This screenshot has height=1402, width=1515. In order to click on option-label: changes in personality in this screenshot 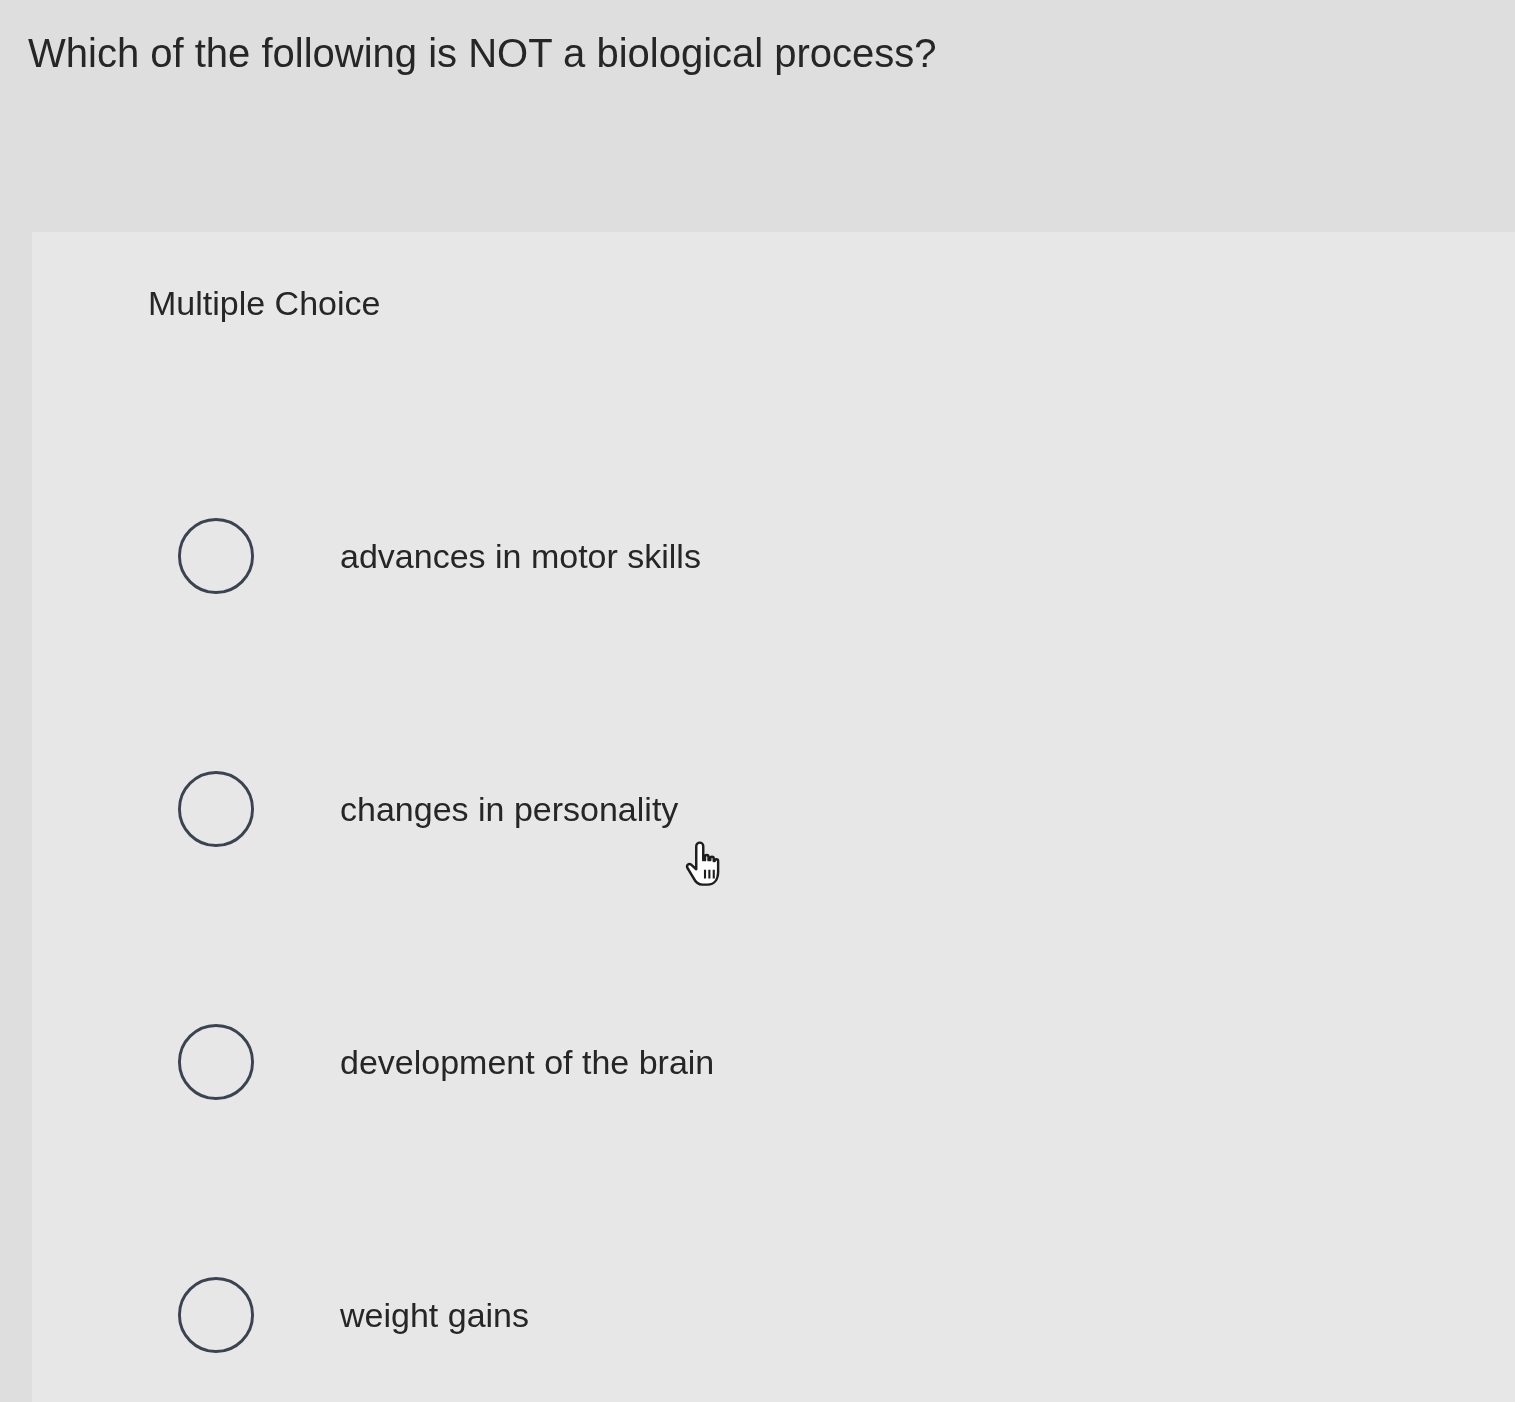, I will do `click(509, 809)`.